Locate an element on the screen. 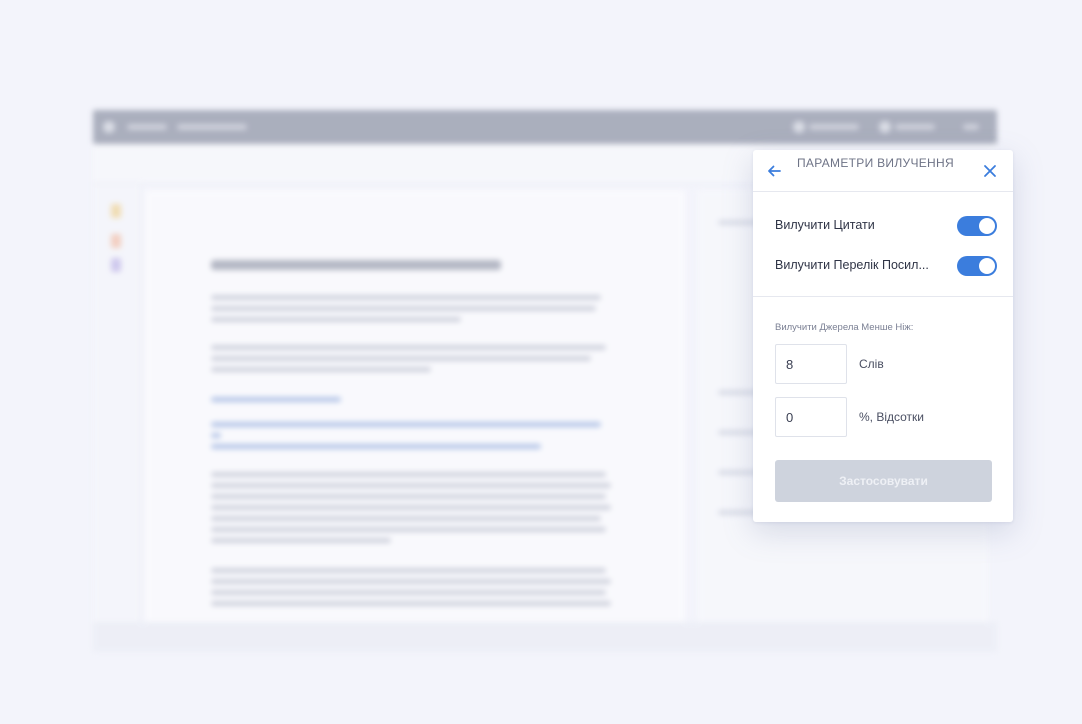  words-unit-label: Слів is located at coordinates (871, 364).